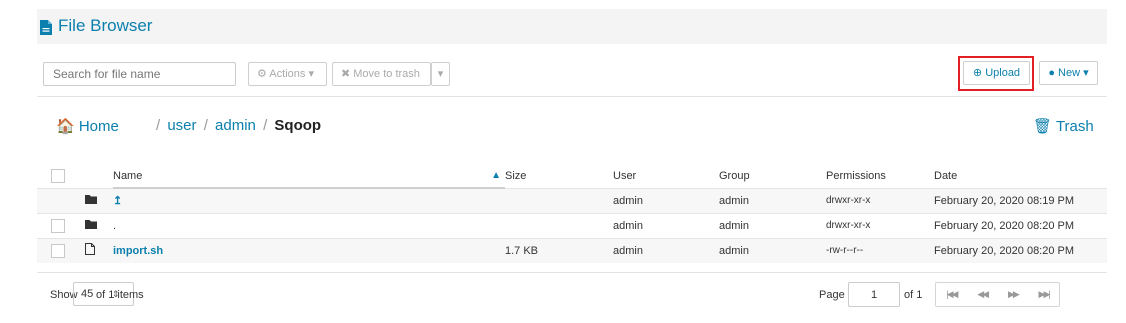  What do you see at coordinates (1020, 200) in the screenshot?
I see `row-date: February 20, 2020 08:19 PM` at bounding box center [1020, 200].